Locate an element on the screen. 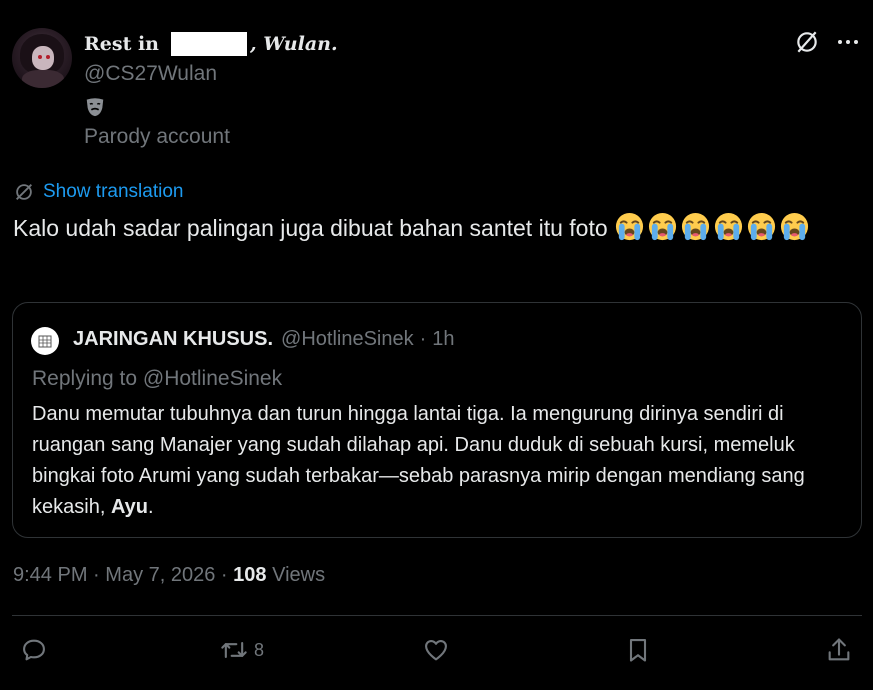  emoji-row is located at coordinates (713, 226).